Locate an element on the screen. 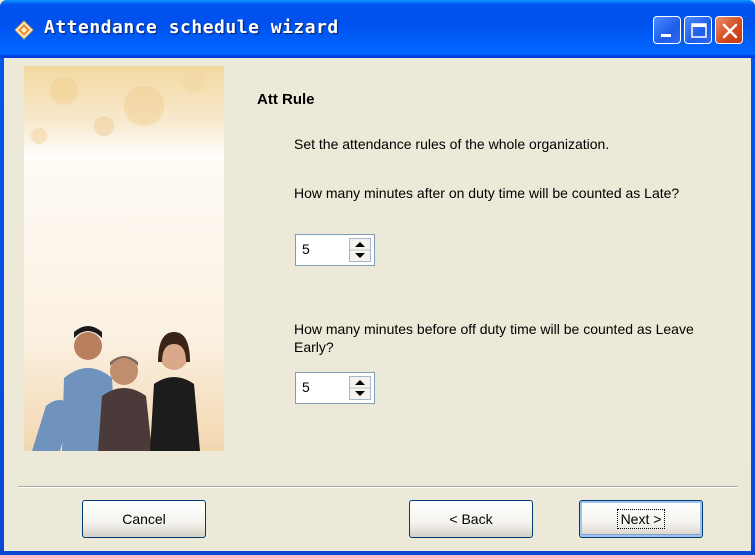  window-title: Attendance schedule wizard is located at coordinates (191, 27).